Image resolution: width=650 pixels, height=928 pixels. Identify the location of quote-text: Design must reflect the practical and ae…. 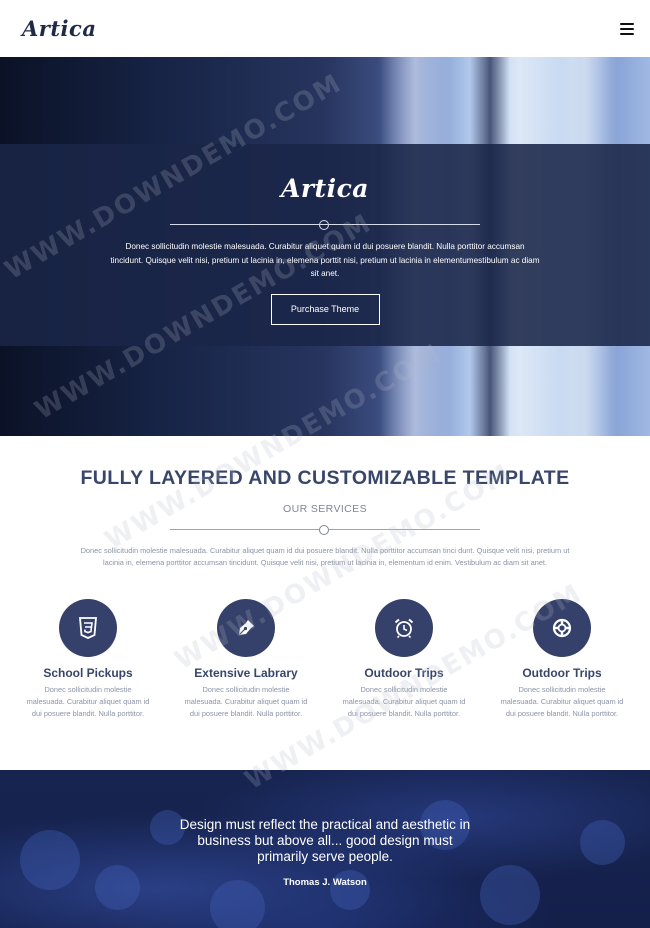
(325, 840).